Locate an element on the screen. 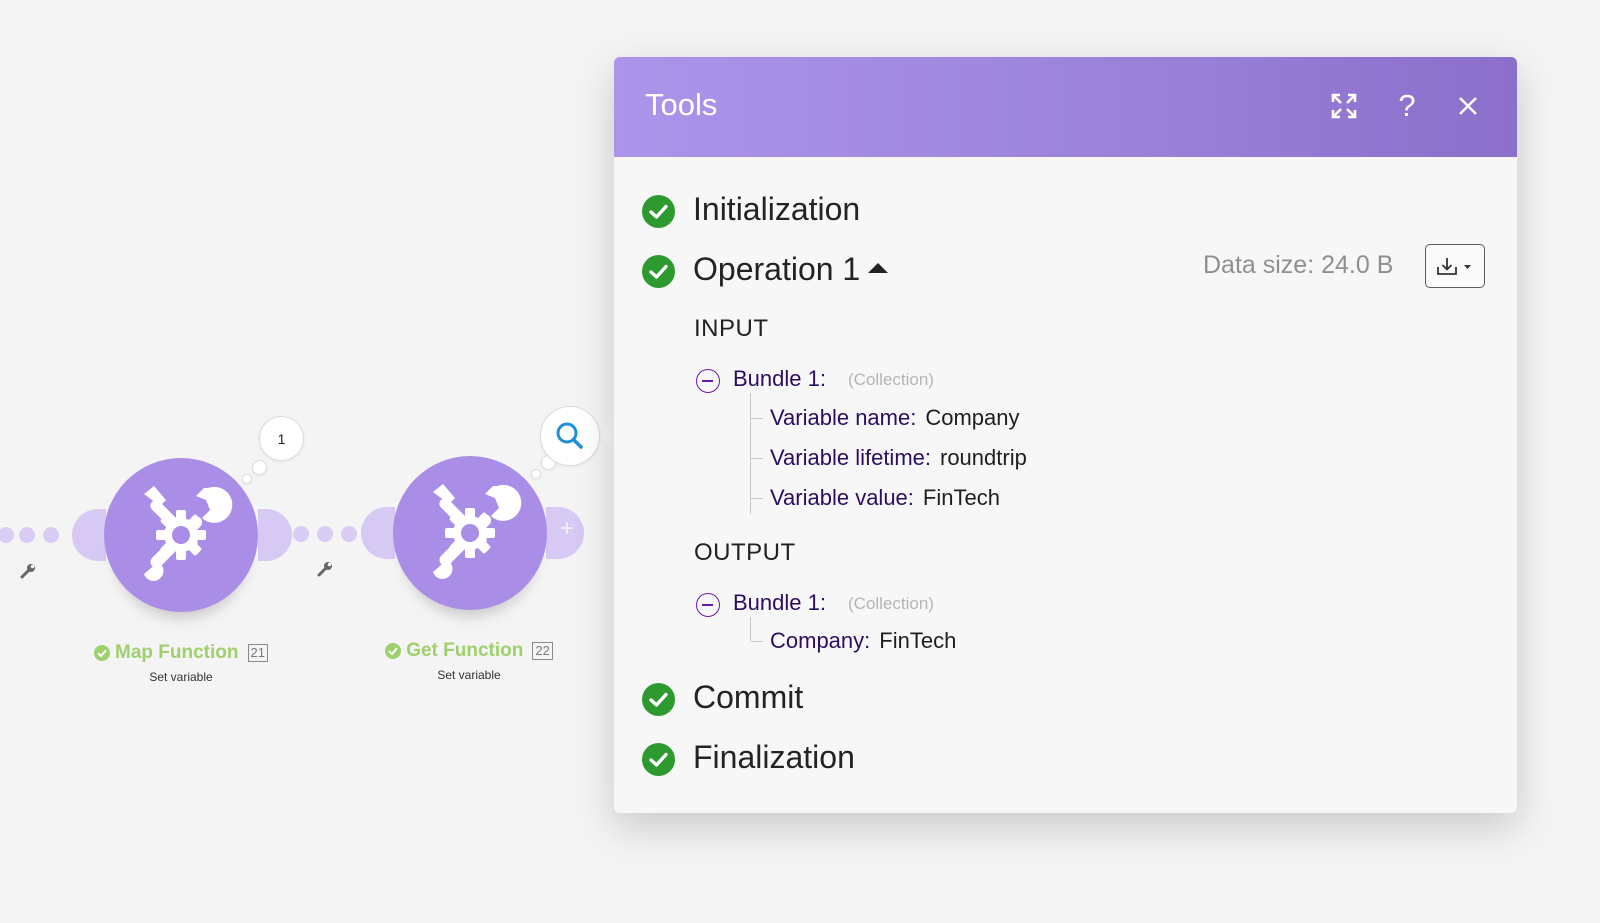 This screenshot has width=1600, height=923. module-label: Get Function 22 Set variable is located at coordinates (469, 661).